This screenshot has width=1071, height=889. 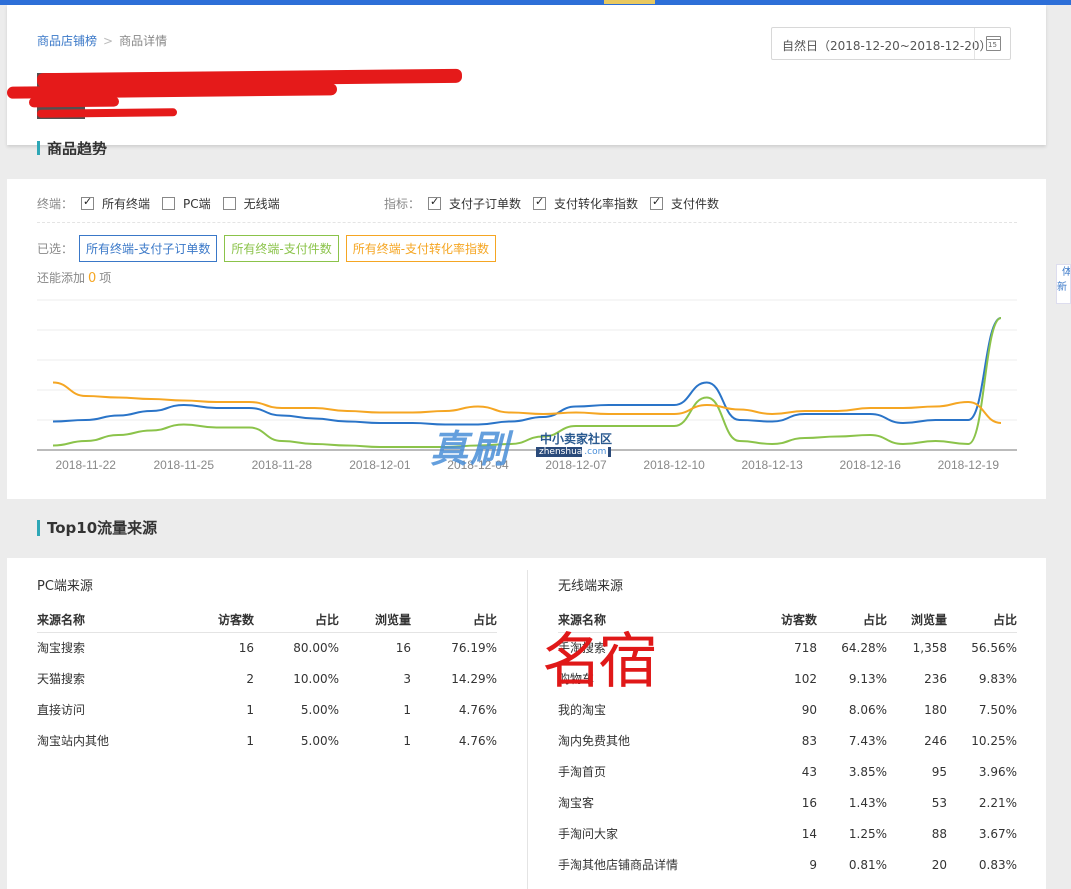 I want to click on calendar-icon: 15, so click(x=993, y=43).